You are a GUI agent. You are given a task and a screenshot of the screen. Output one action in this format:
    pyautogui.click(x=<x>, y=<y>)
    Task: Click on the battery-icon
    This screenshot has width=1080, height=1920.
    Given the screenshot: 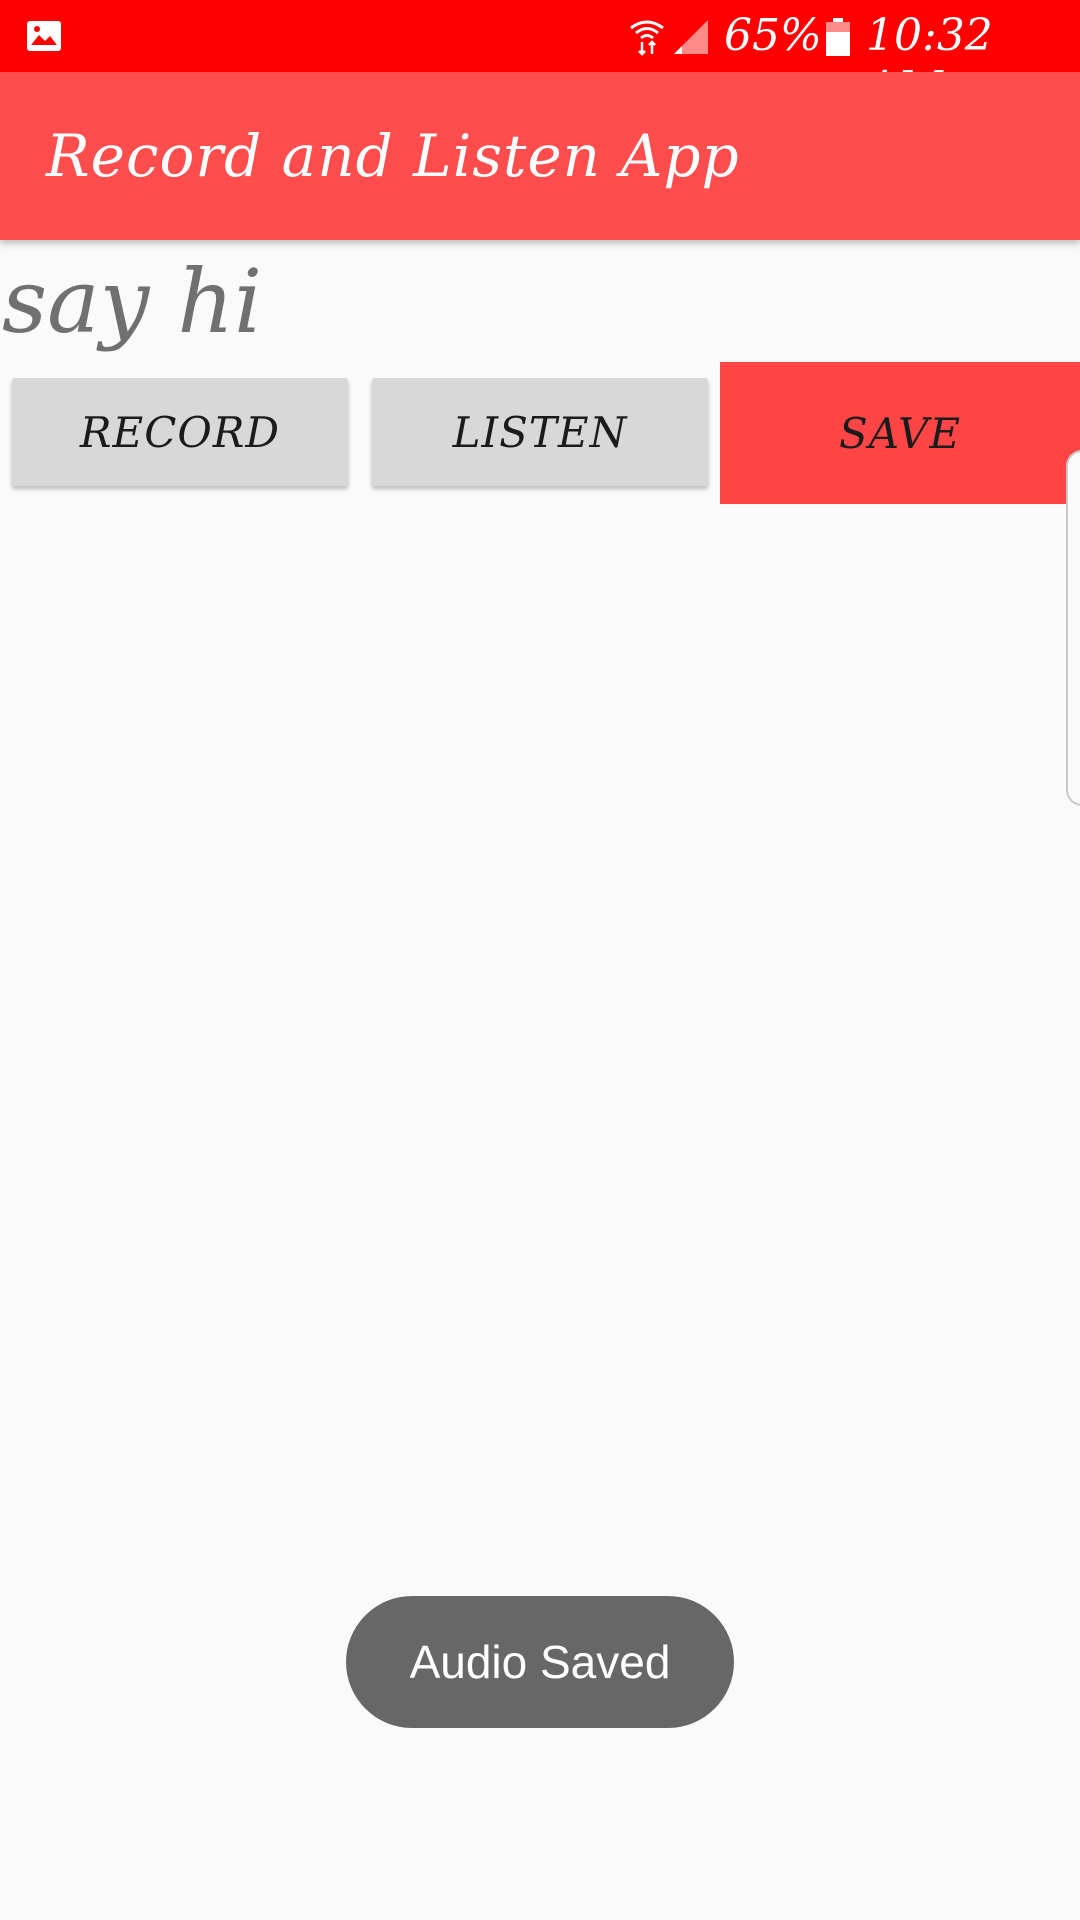 What is the action you would take?
    pyautogui.click(x=838, y=37)
    